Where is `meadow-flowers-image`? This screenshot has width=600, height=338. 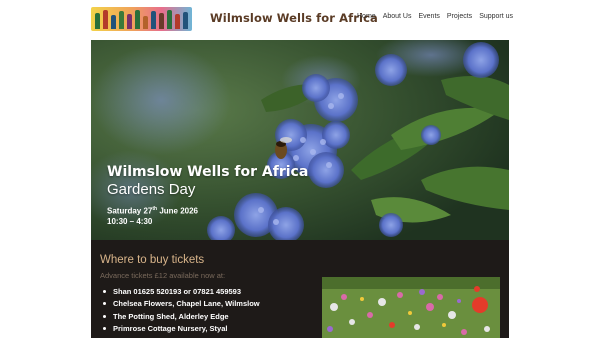
meadow-flowers-image is located at coordinates (411, 307).